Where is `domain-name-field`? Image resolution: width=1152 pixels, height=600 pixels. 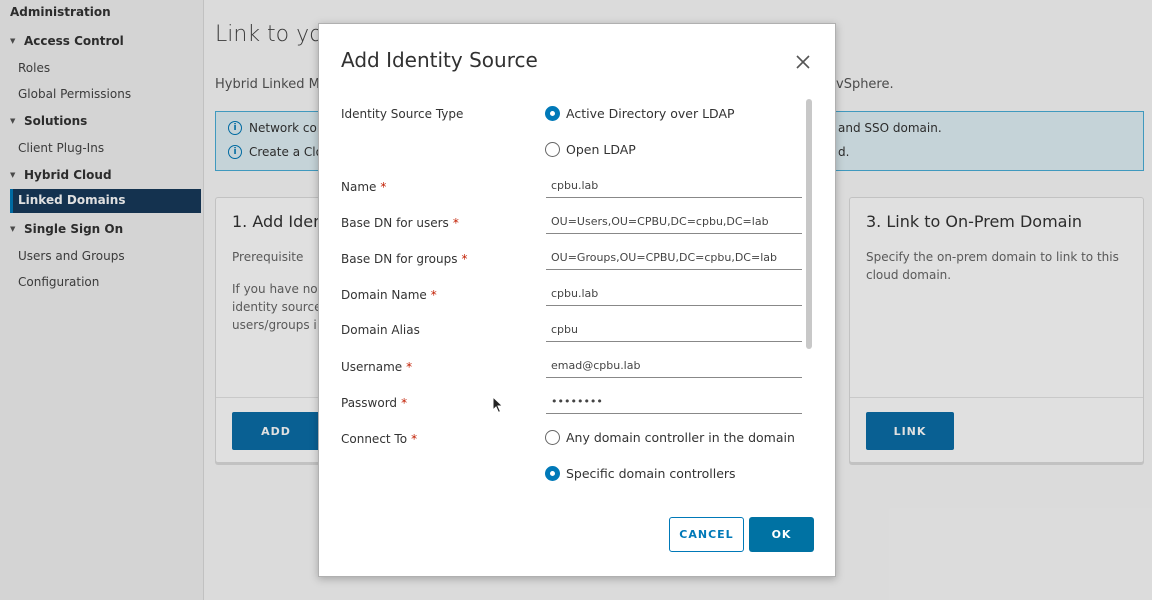
domain-name-field is located at coordinates (674, 294).